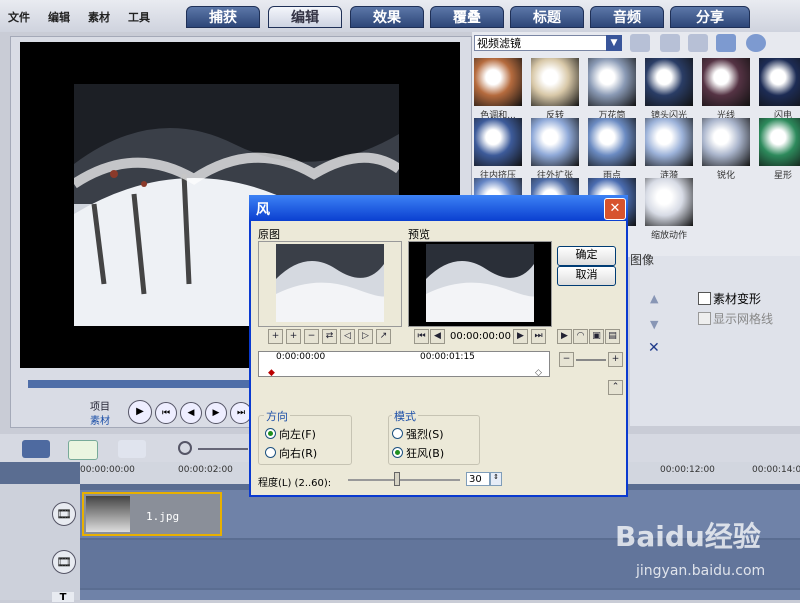 Image resolution: width=800 pixels, height=603 pixels. I want to click on clip-thumbnail, so click(108, 514).